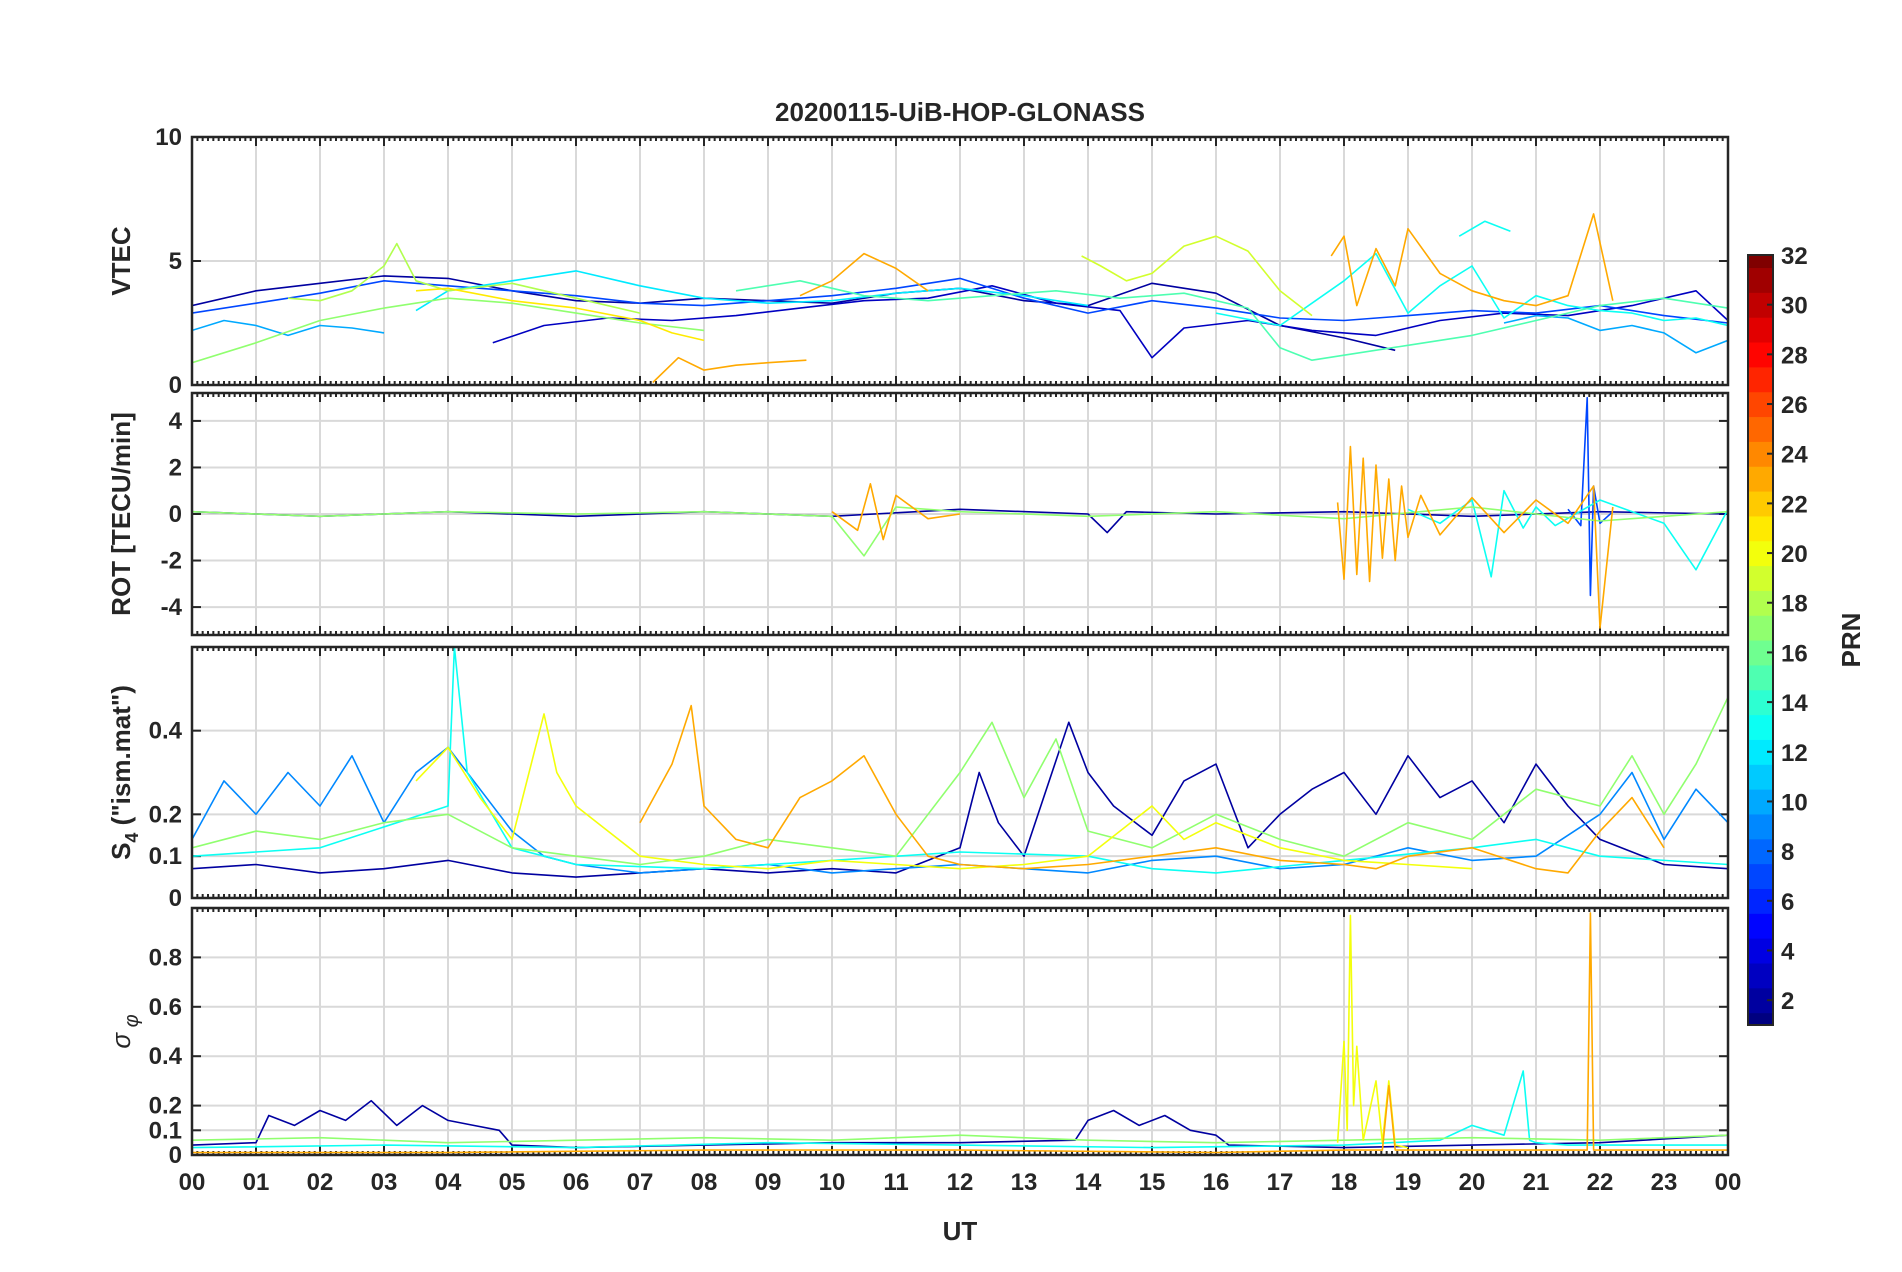 This screenshot has width=1902, height=1272. I want to click on y-tick-label: 10, so click(168, 137).